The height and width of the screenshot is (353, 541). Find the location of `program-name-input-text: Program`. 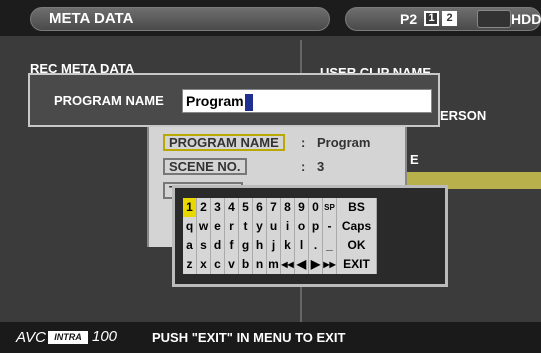

program-name-input-text: Program is located at coordinates (215, 101).